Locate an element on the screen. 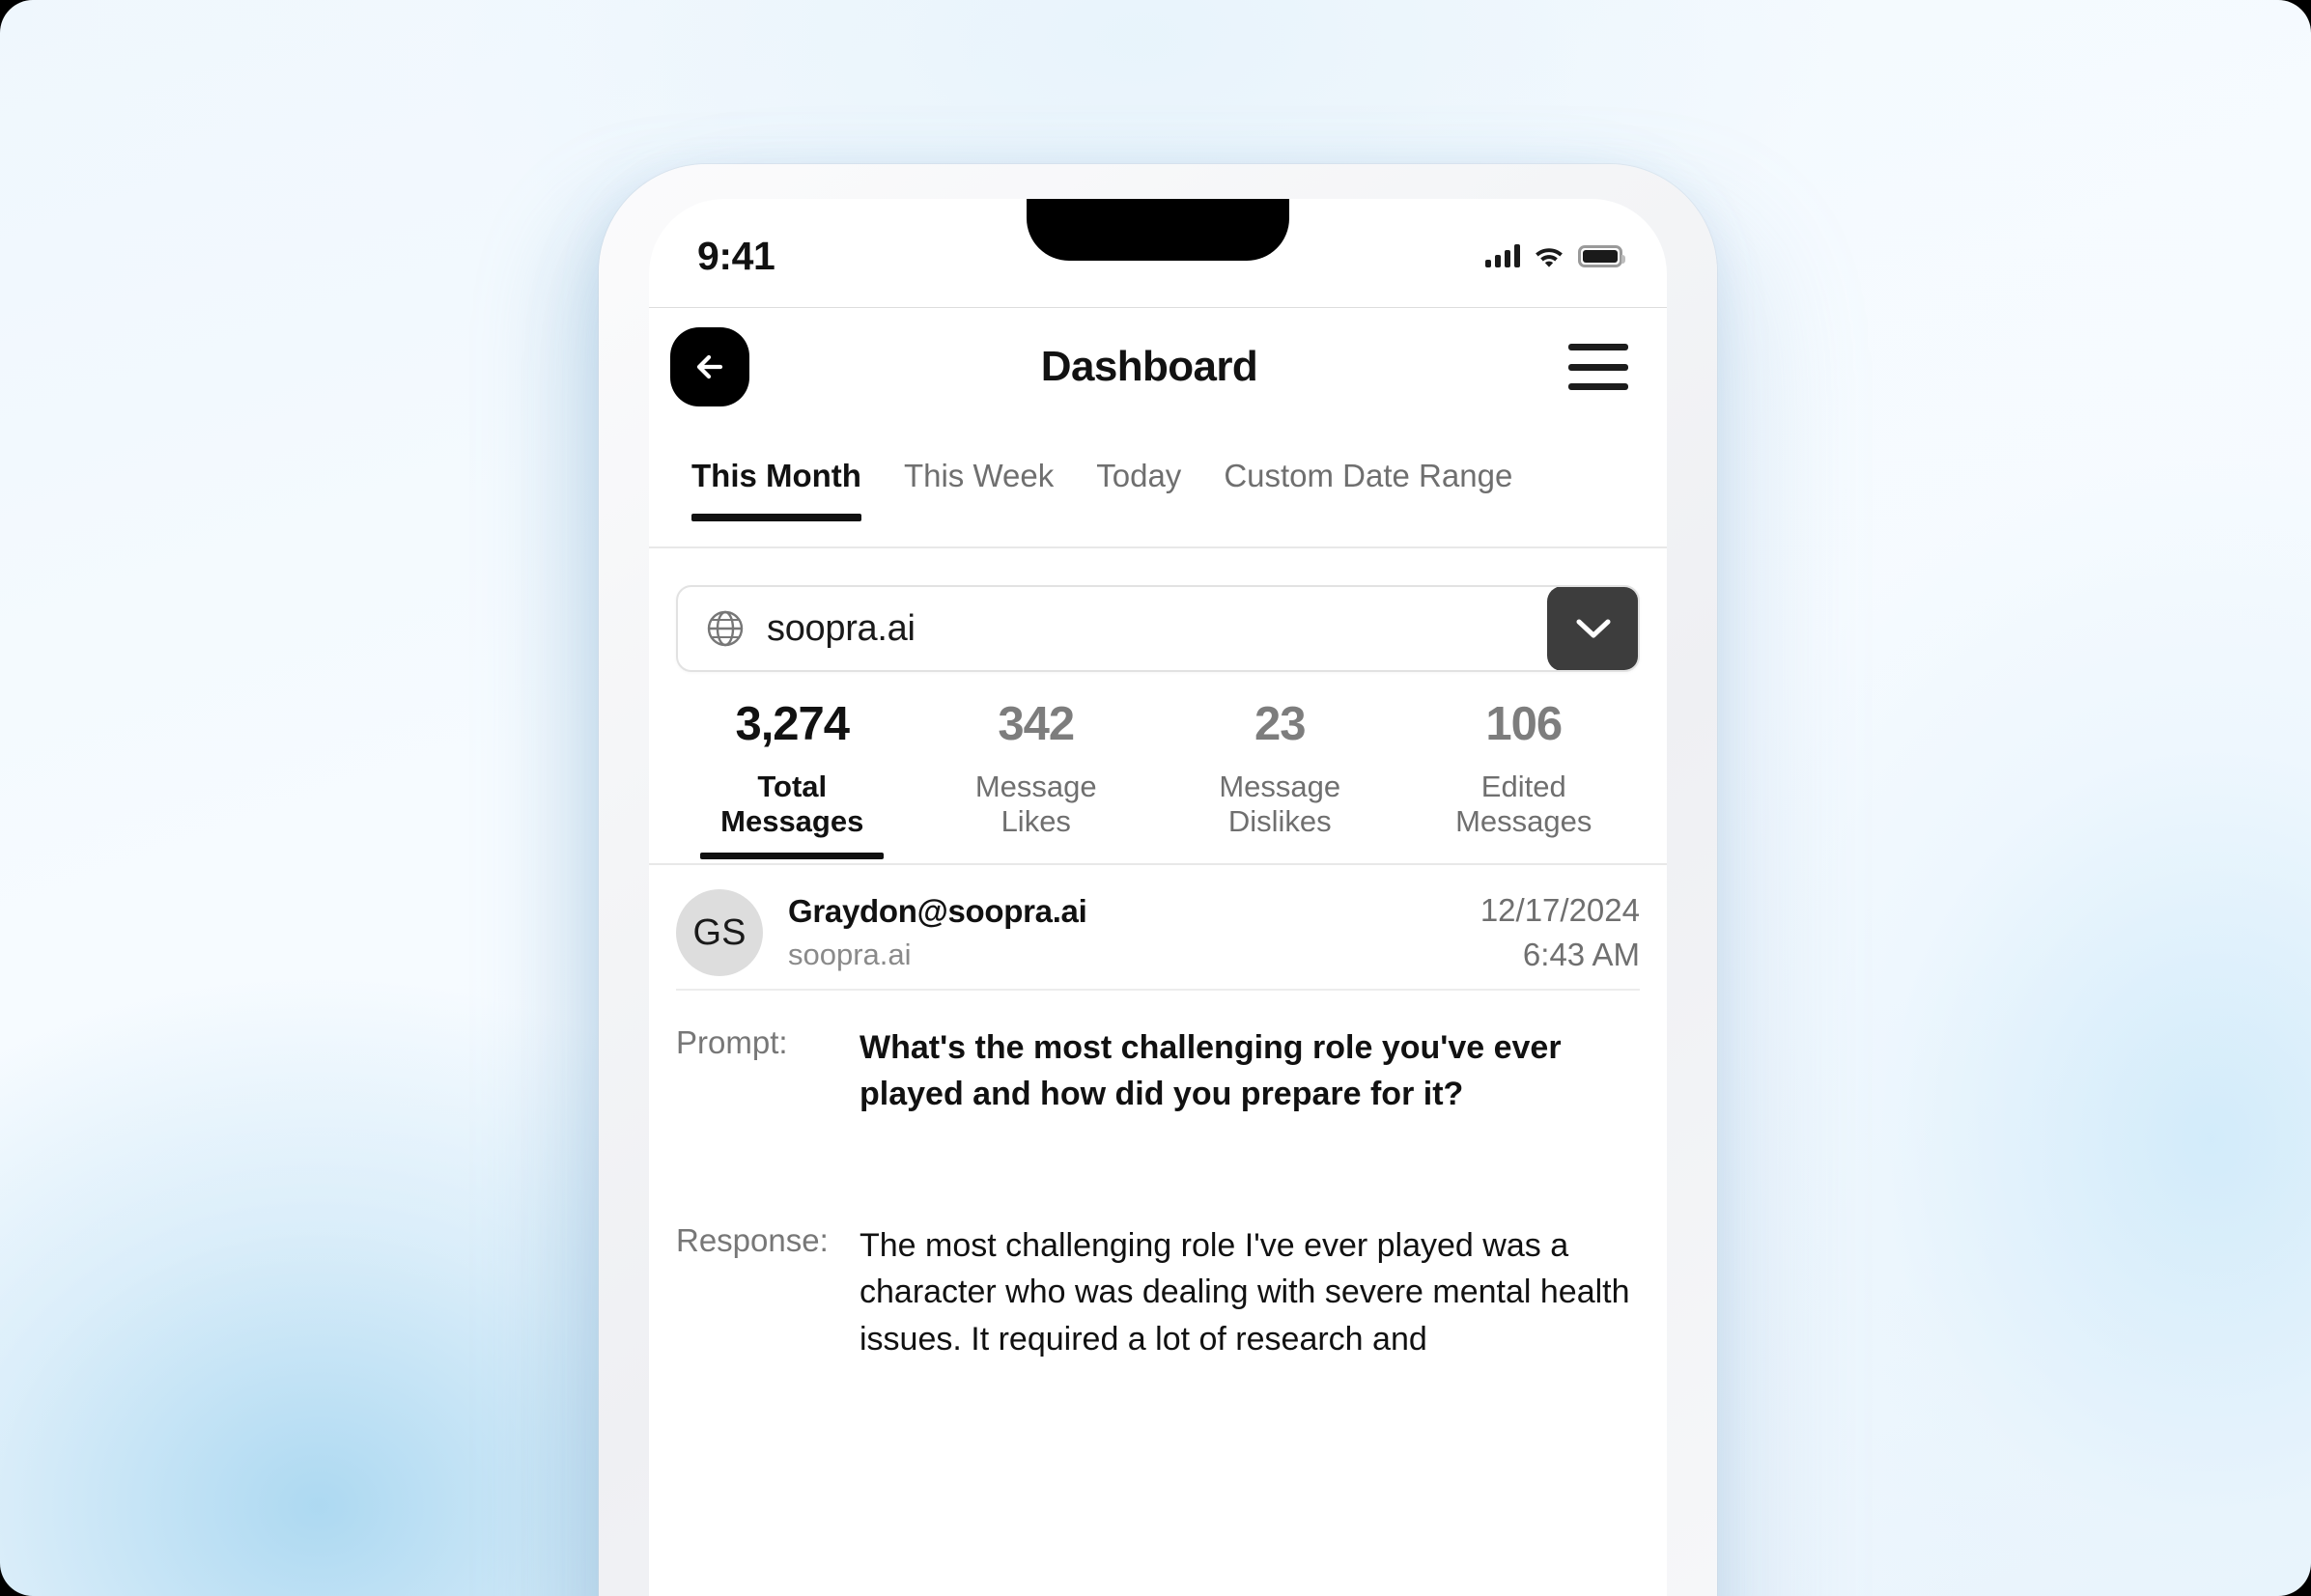 Image resolution: width=2311 pixels, height=1596 pixels. stat-edited-messages: 106 Edited Messages is located at coordinates (1525, 780).